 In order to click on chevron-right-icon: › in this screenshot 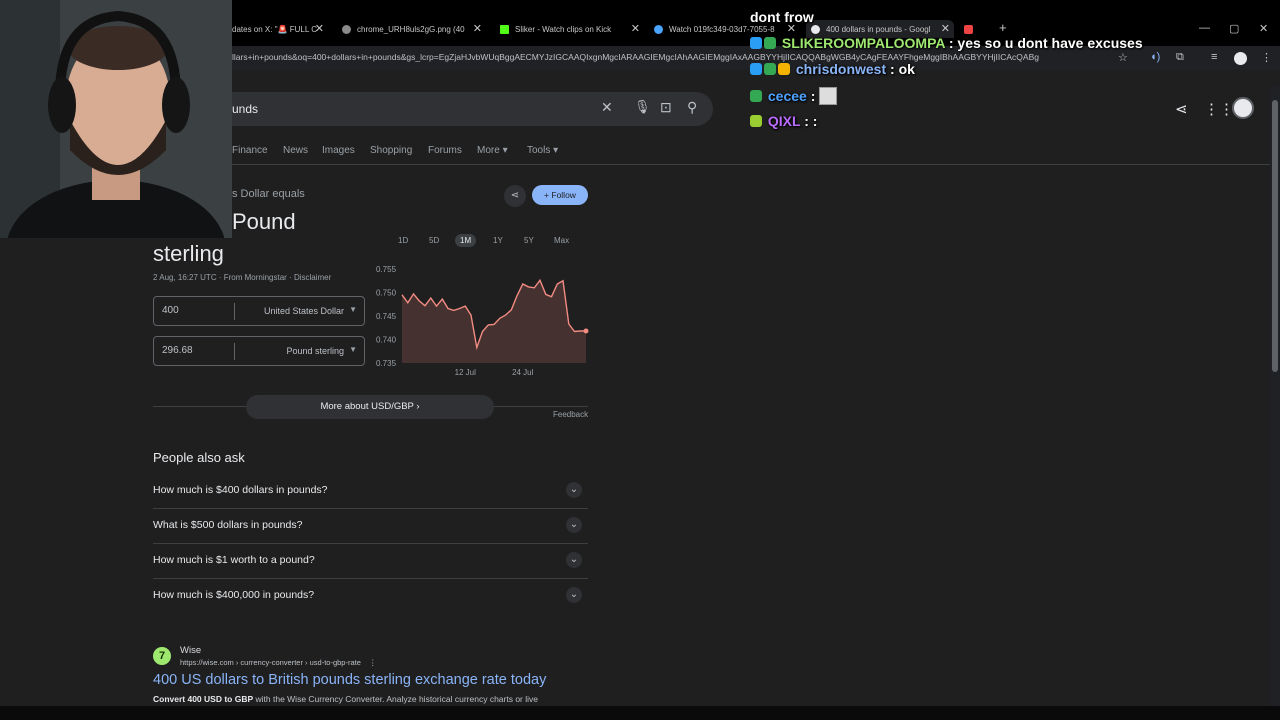, I will do `click(418, 406)`.